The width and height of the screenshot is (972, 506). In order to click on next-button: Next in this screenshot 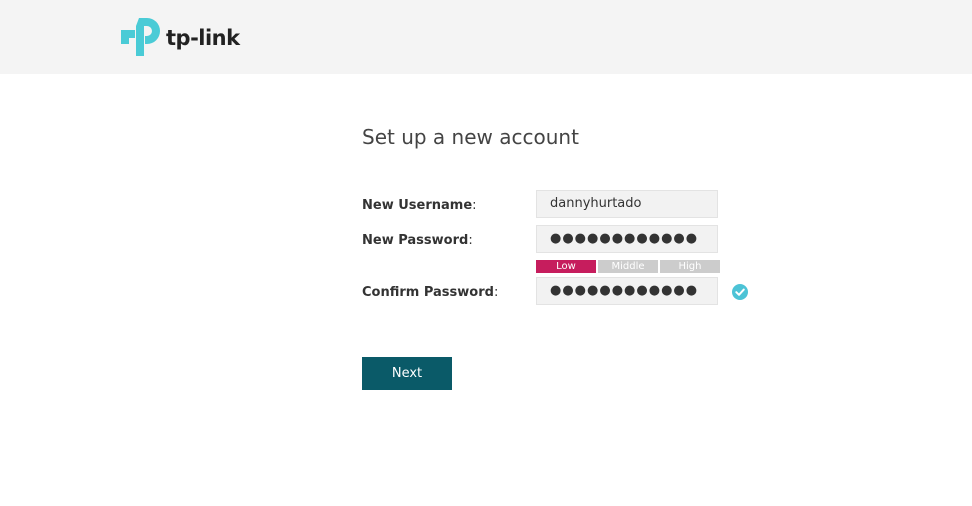, I will do `click(407, 373)`.